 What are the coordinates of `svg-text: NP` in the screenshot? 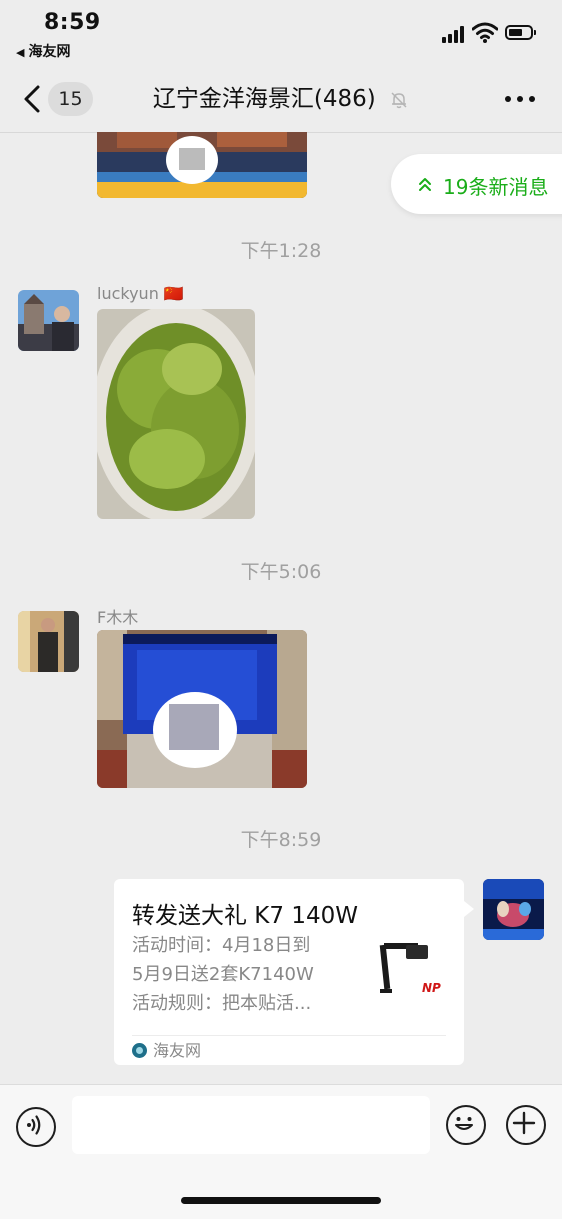 It's located at (431, 988).